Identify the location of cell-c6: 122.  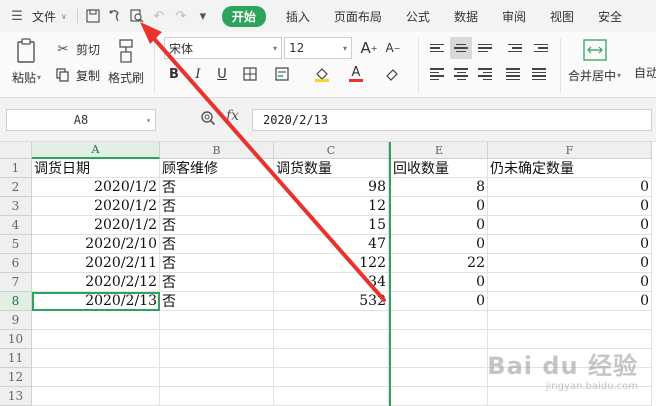
(331, 263).